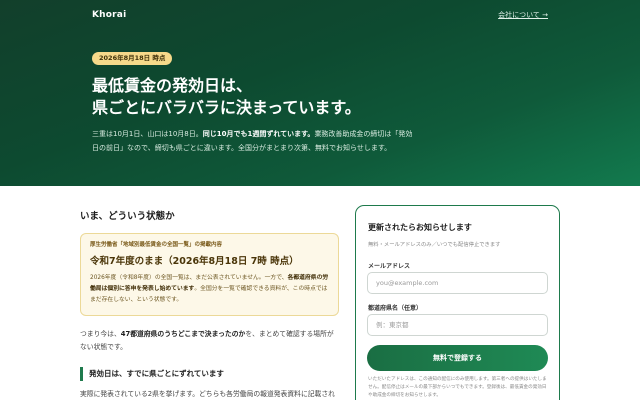 Image resolution: width=640 pixels, height=400 pixels. What do you see at coordinates (523, 15) in the screenshot?
I see `about-company-link: 会社について →` at bounding box center [523, 15].